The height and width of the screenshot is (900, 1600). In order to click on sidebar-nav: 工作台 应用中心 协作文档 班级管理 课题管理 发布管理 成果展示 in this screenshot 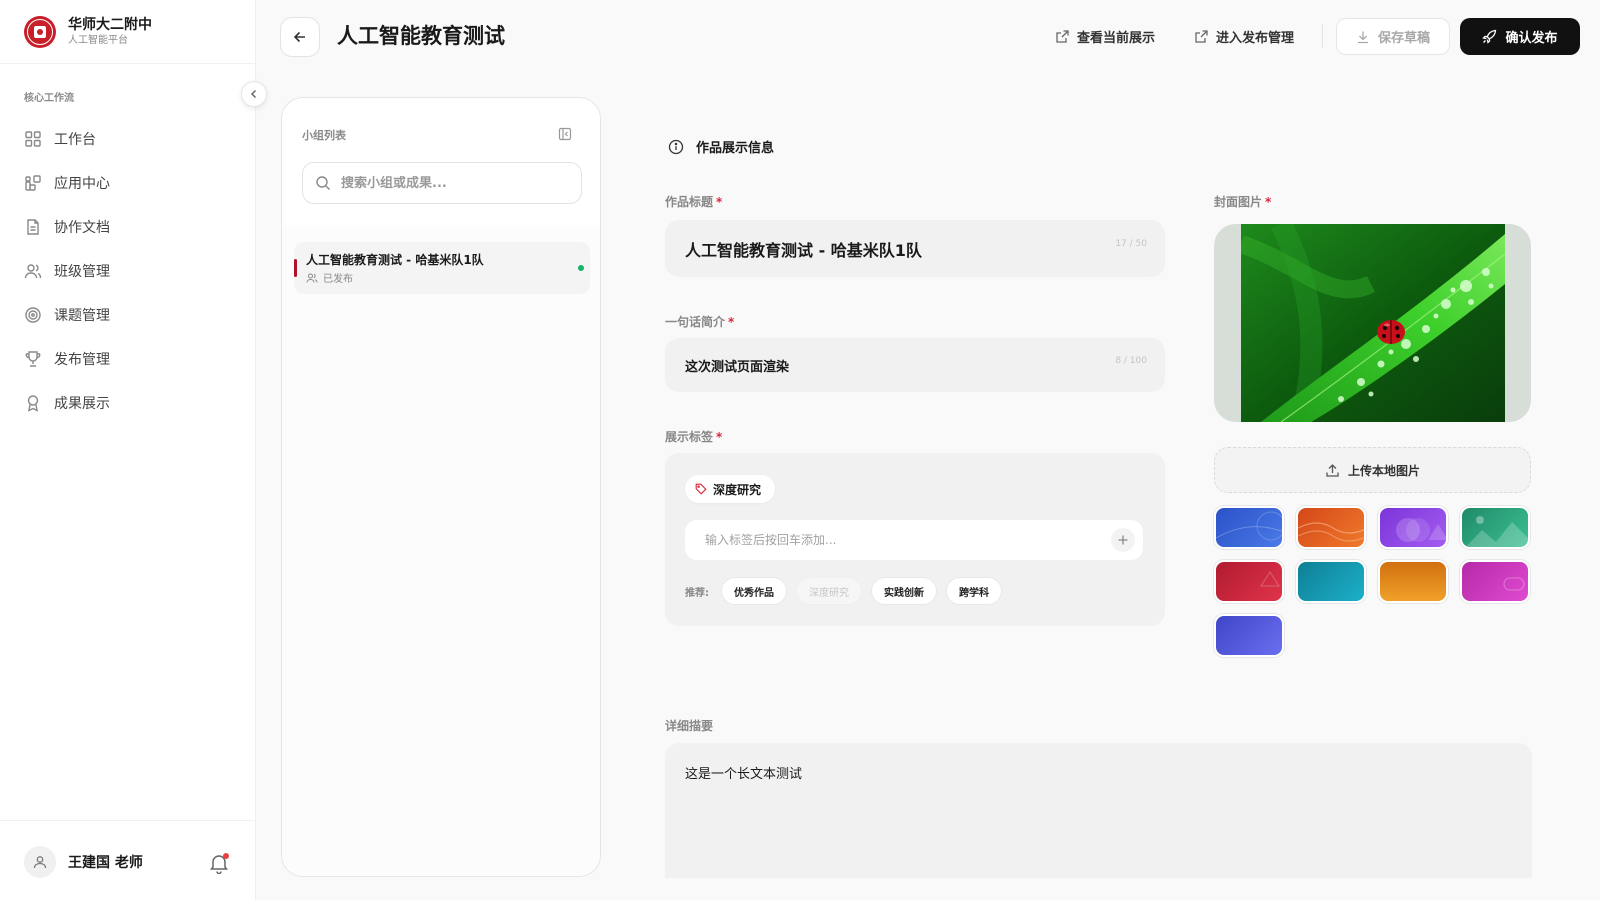, I will do `click(128, 271)`.